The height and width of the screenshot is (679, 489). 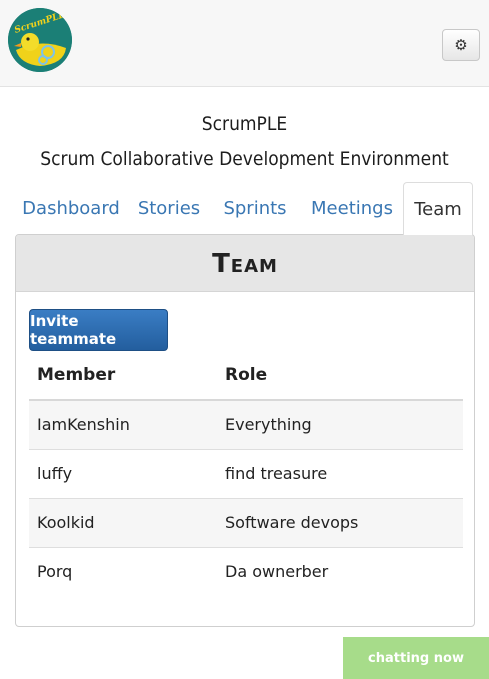 I want to click on tab-team: Team, so click(x=438, y=208).